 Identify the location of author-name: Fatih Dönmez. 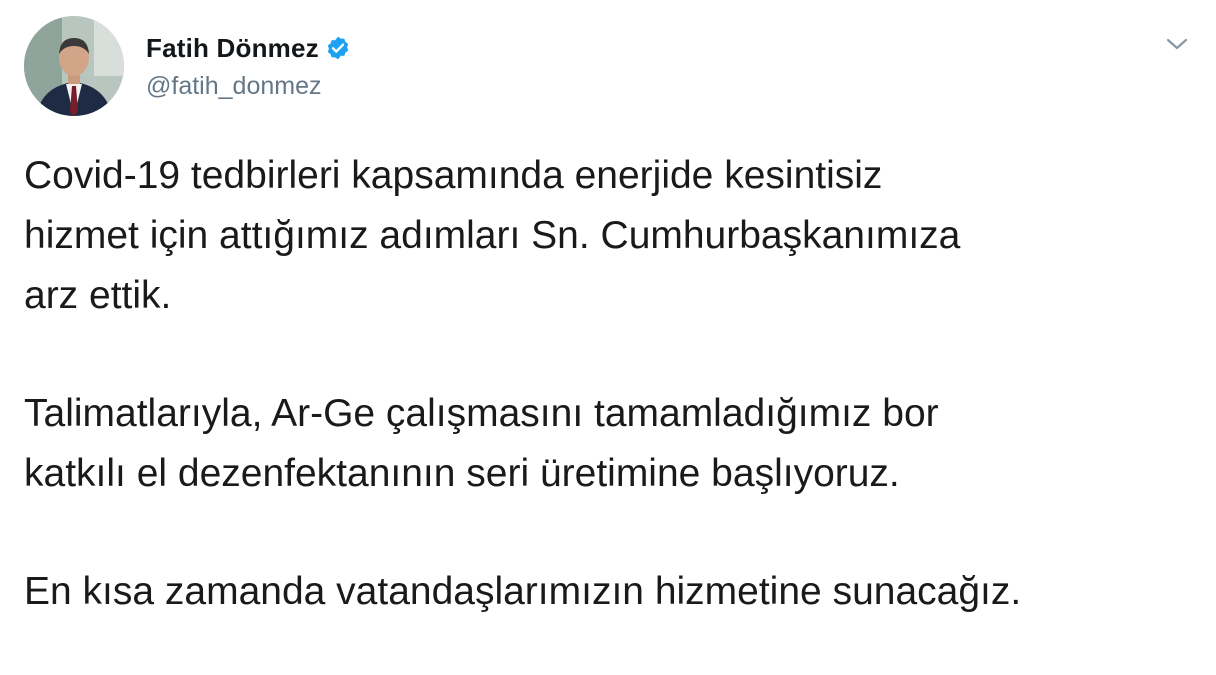
(232, 48).